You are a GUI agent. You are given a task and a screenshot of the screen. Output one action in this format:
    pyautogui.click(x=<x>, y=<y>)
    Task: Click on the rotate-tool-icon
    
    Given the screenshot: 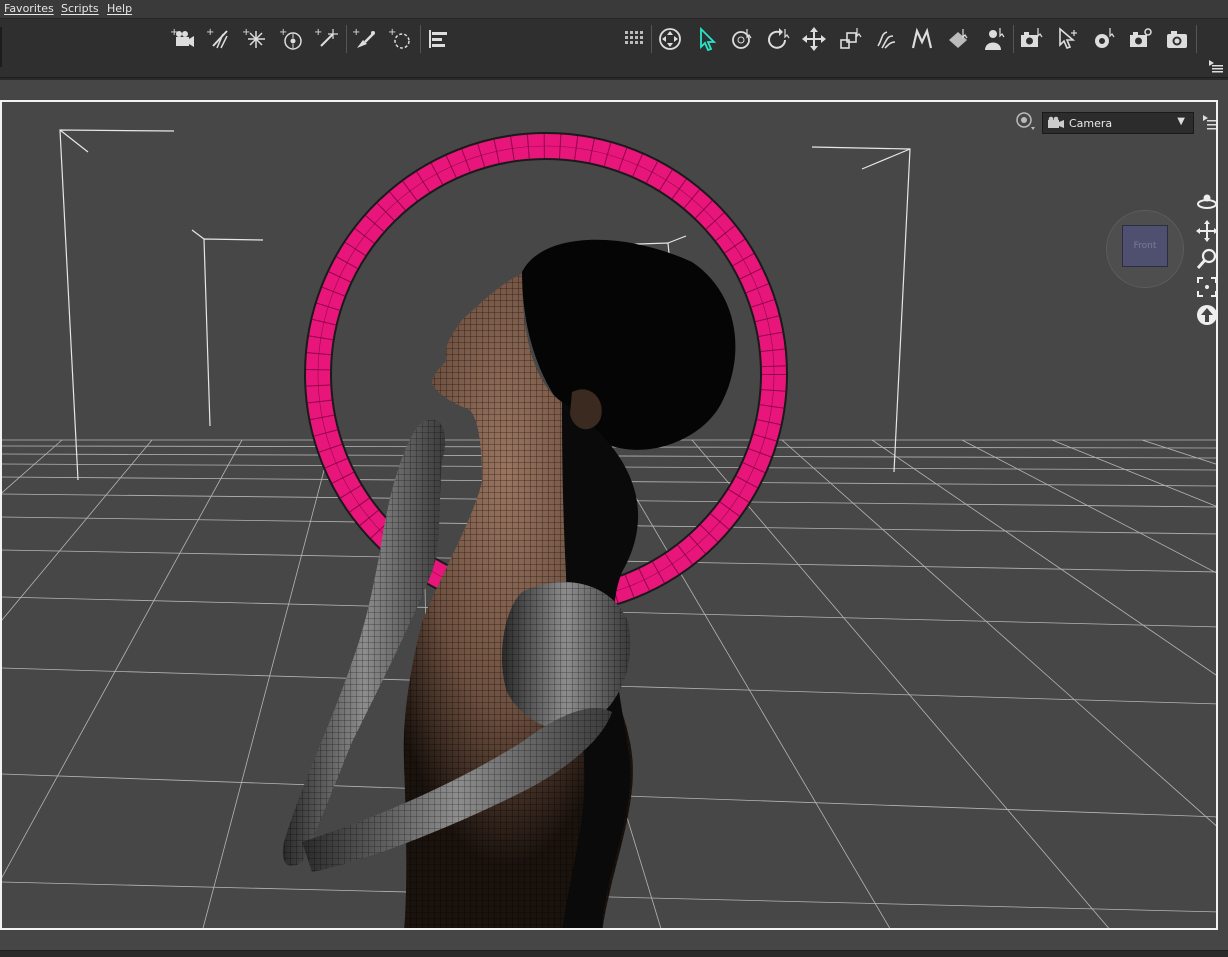 What is the action you would take?
    pyautogui.click(x=742, y=39)
    